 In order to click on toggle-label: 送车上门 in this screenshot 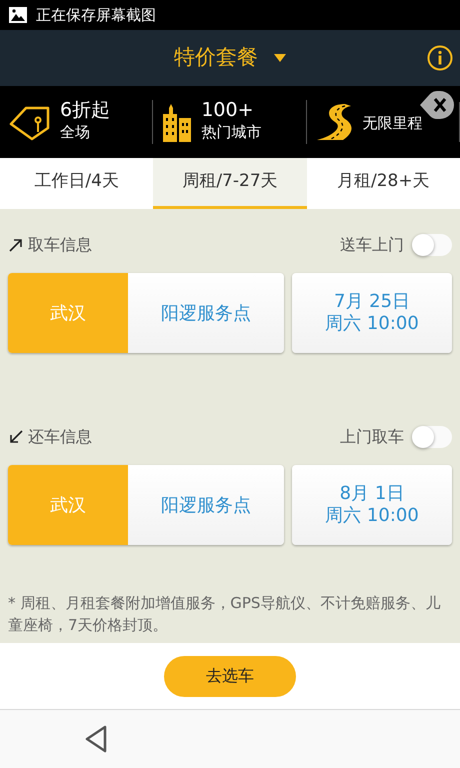, I will do `click(372, 245)`.